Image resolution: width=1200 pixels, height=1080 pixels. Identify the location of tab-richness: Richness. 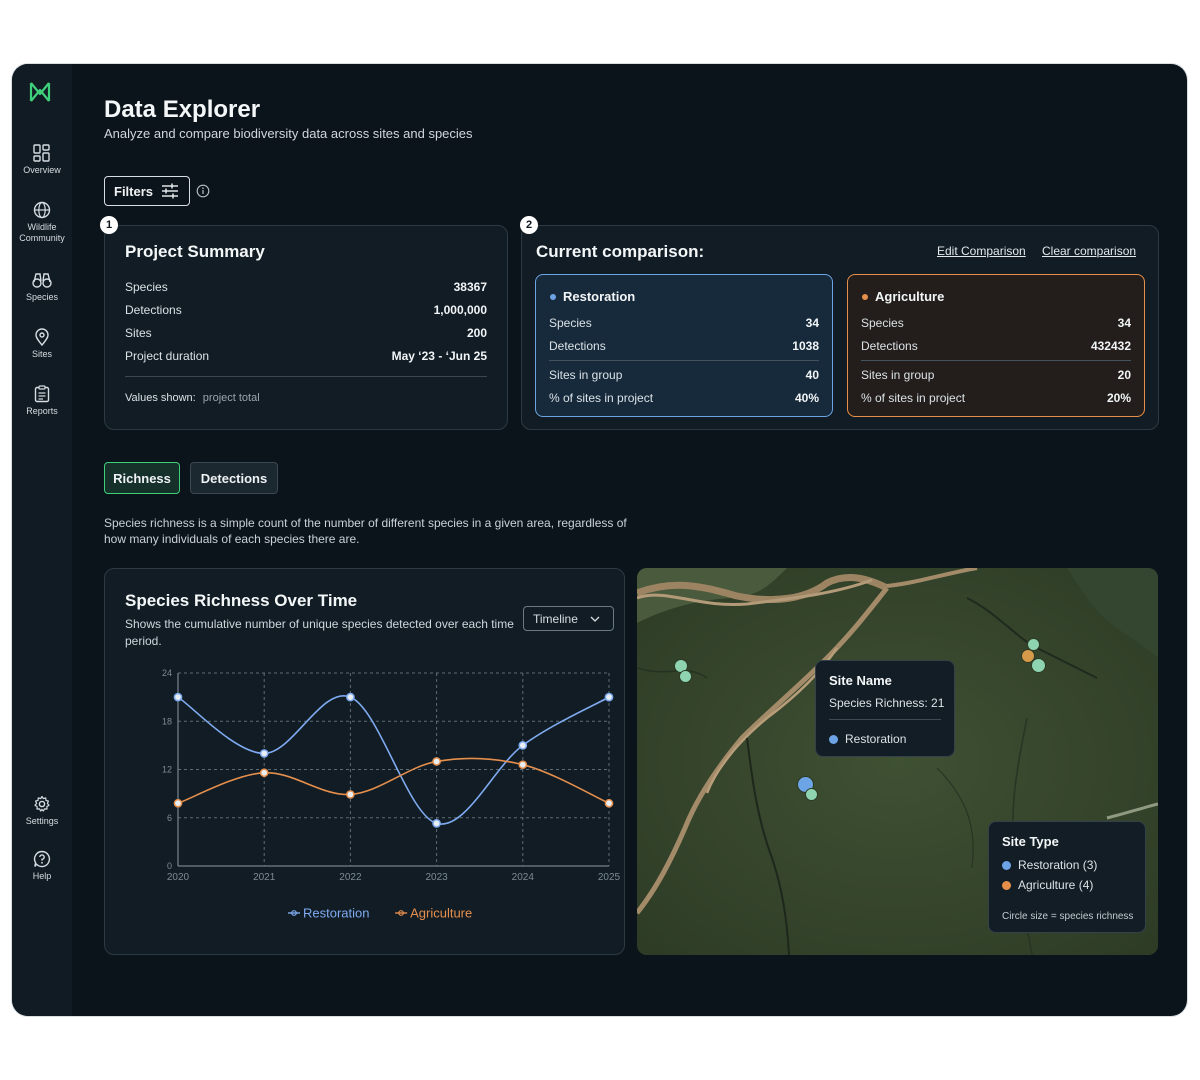
(142, 478).